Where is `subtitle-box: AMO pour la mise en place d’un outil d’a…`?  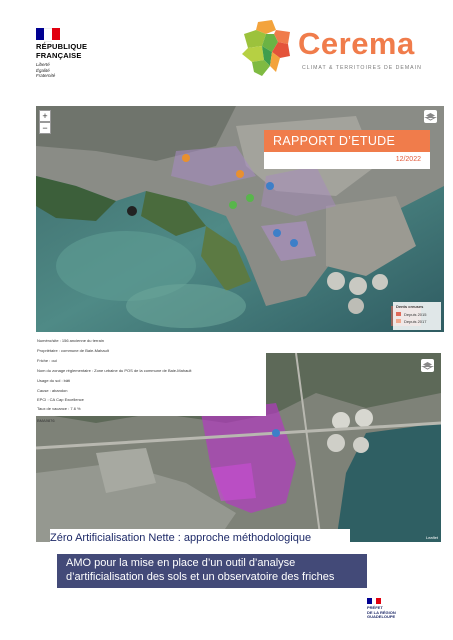 subtitle-box: AMO pour la mise en place d’un outil d’a… is located at coordinates (212, 571).